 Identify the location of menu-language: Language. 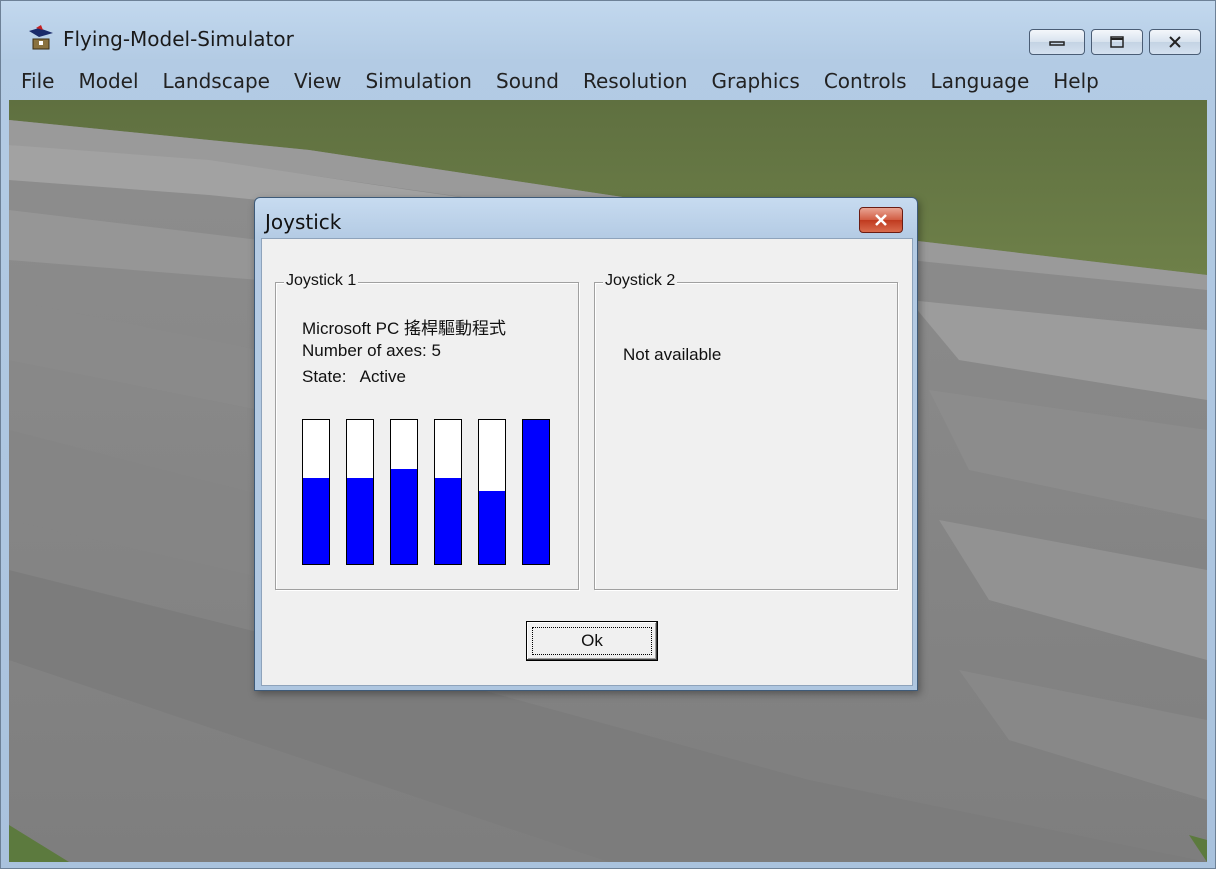
(980, 81).